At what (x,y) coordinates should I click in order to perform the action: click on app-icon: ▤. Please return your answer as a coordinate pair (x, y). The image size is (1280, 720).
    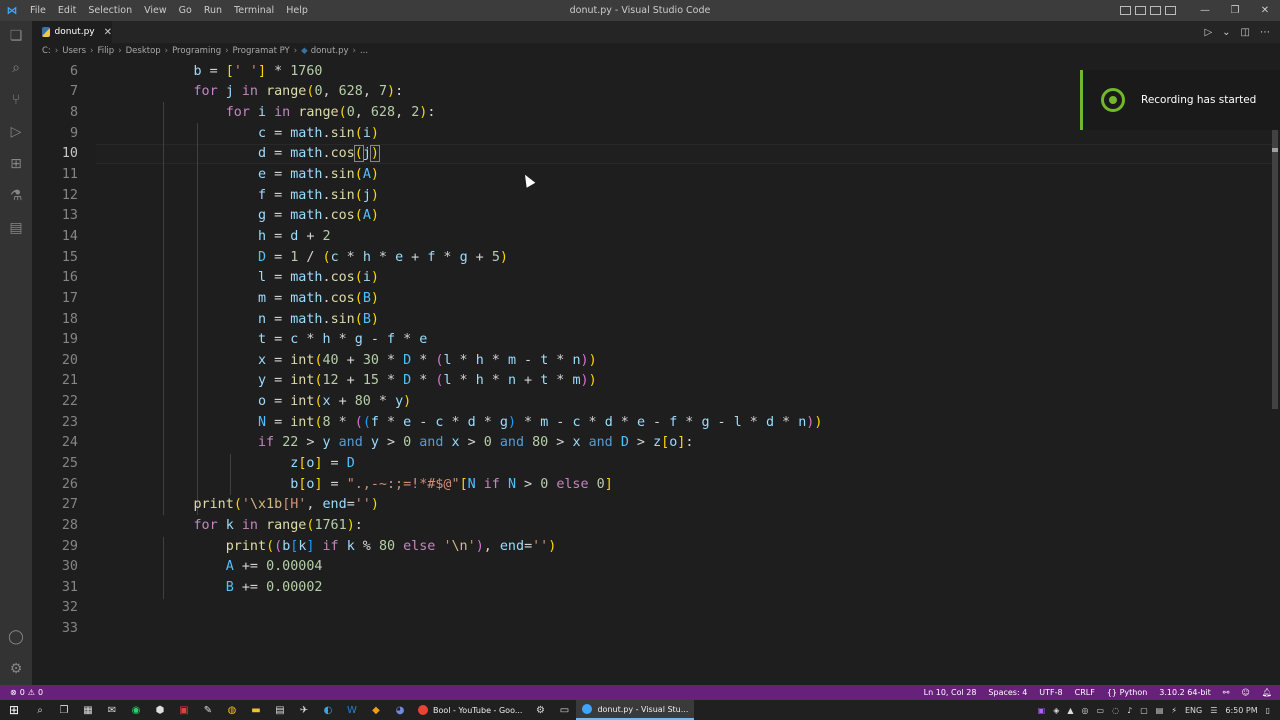
    Looking at the image, I should click on (280, 710).